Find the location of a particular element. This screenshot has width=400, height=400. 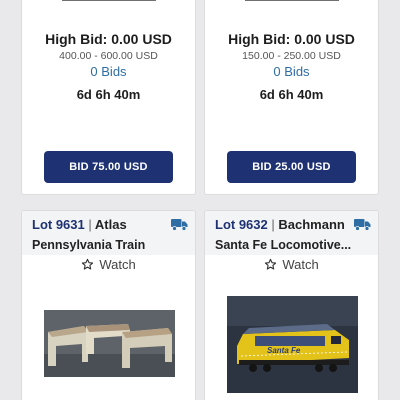

maker: Bachmann is located at coordinates (311, 224).